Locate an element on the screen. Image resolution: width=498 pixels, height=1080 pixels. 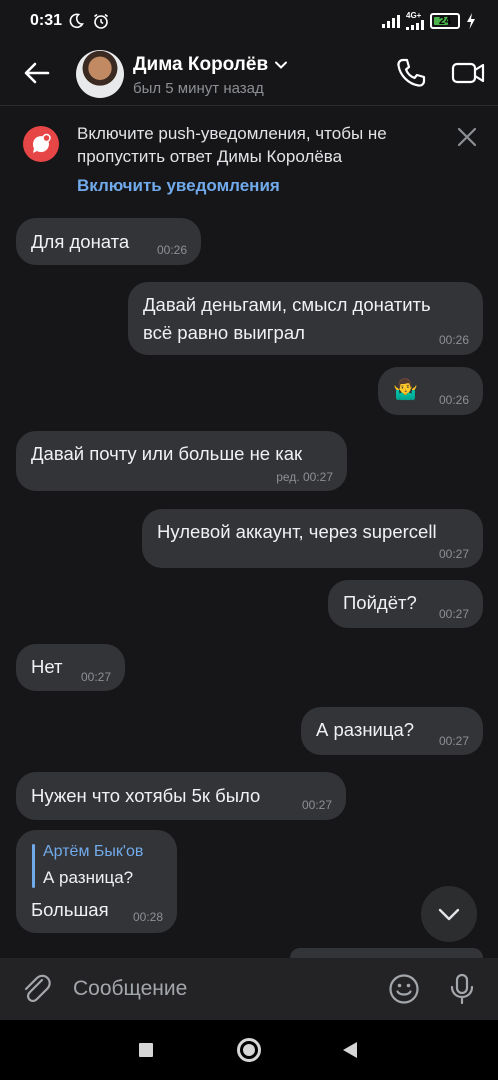
chat-header: Дима Королёв был 5 минут назад is located at coordinates (249, 75).